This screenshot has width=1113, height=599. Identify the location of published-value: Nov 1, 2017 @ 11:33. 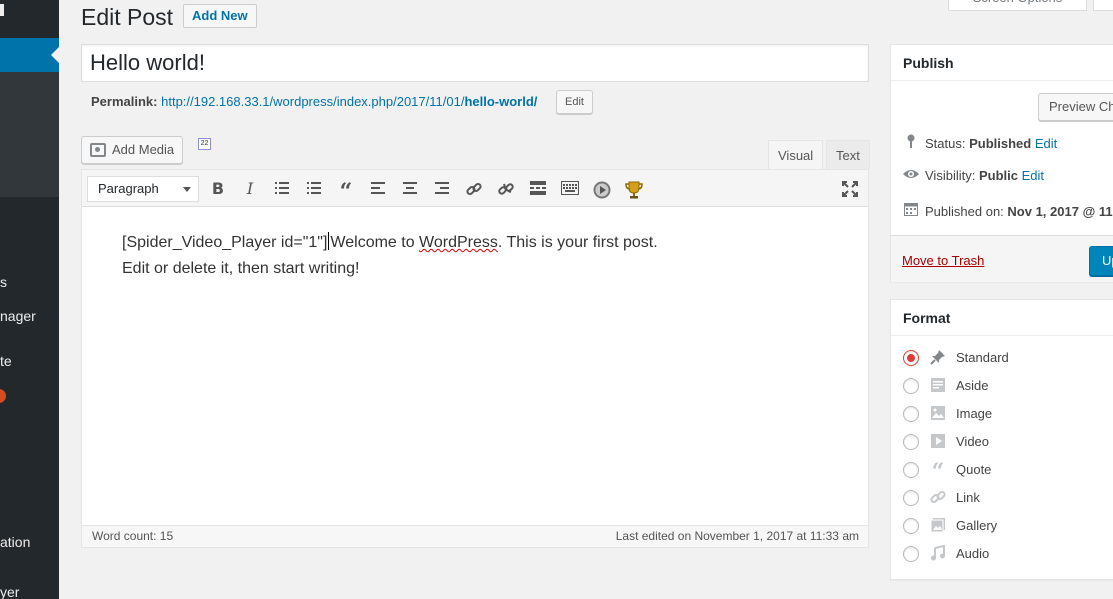
(1060, 211).